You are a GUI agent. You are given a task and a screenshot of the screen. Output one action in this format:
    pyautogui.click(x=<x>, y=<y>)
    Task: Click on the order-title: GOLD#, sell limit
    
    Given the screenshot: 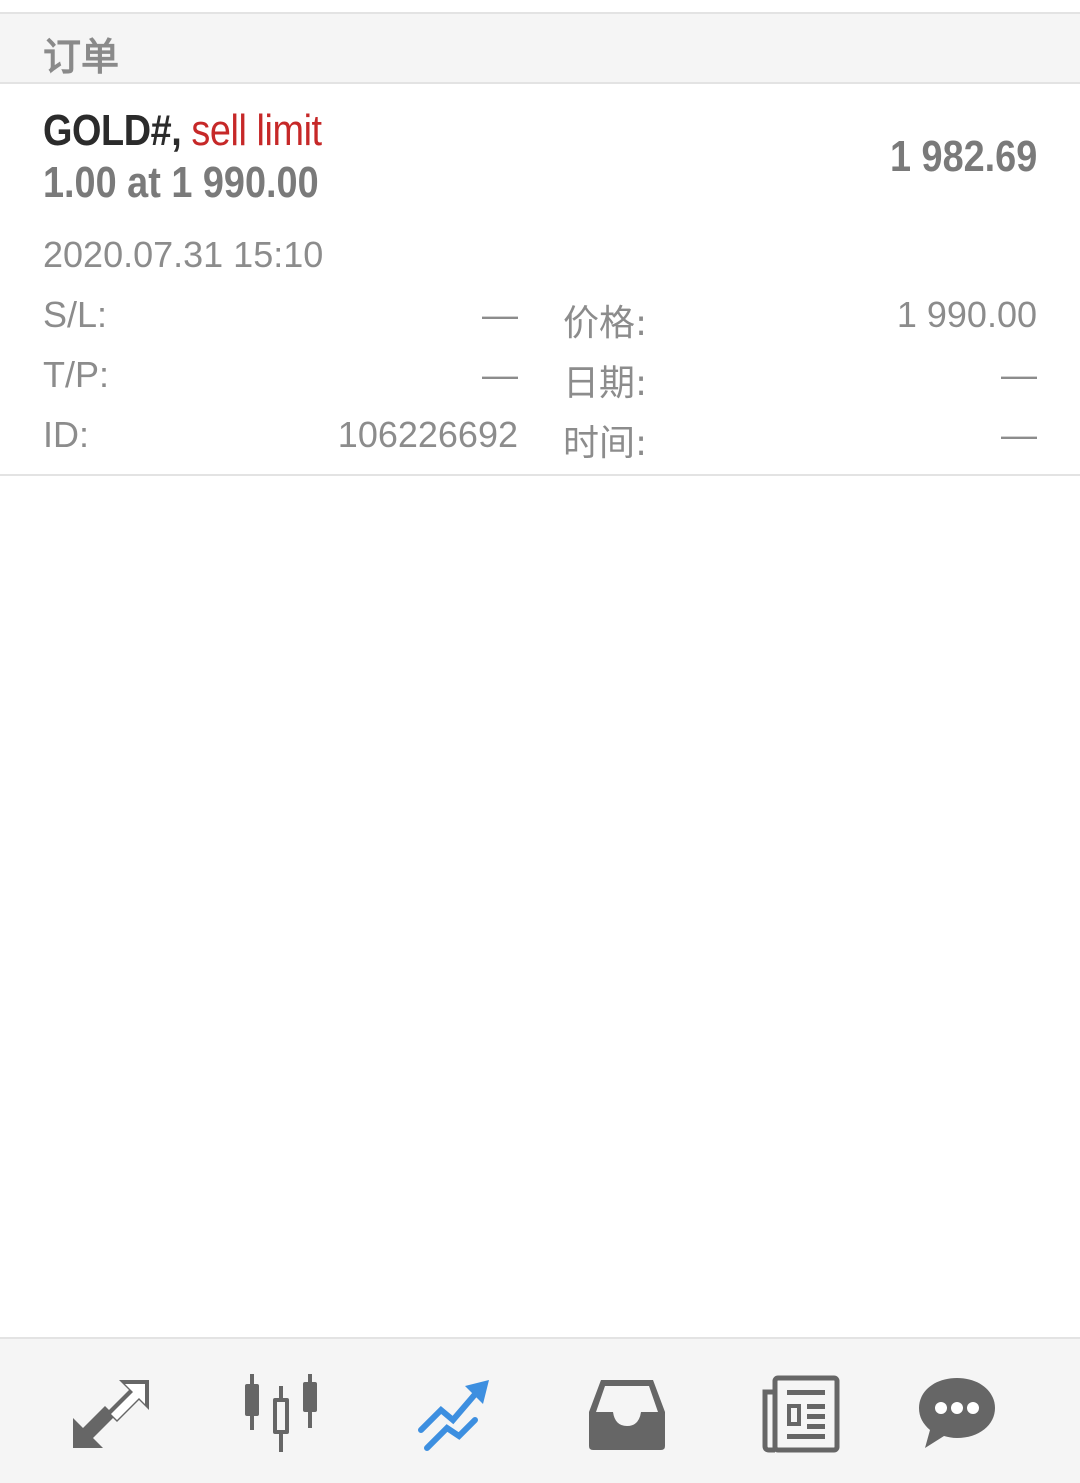 What is the action you would take?
    pyautogui.click(x=182, y=131)
    